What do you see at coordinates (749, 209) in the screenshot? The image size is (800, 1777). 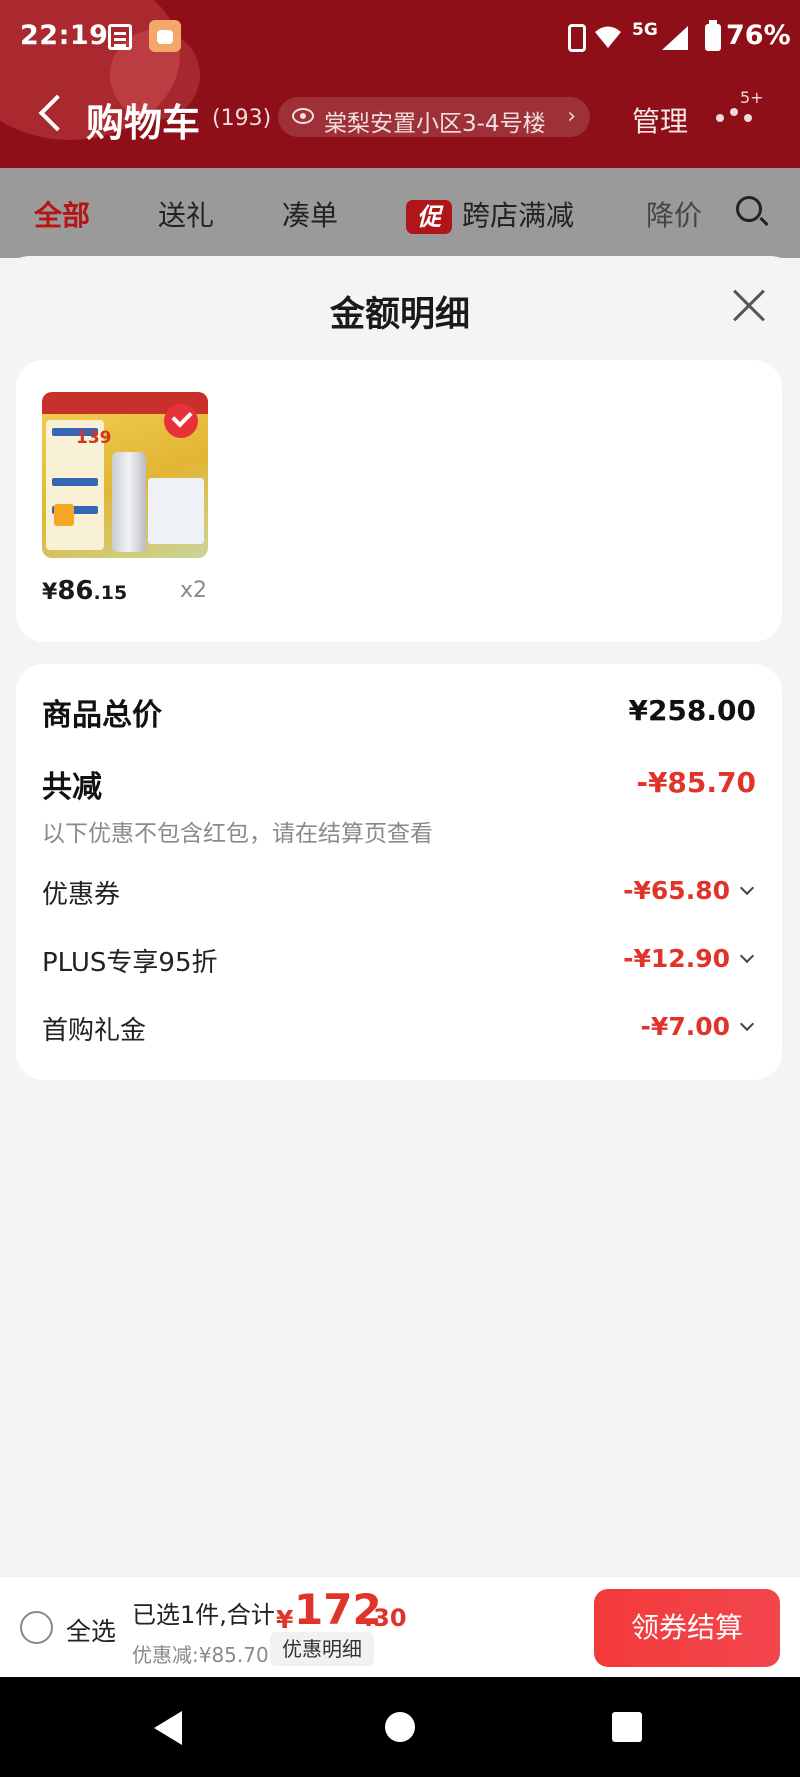 I see `search-icon` at bounding box center [749, 209].